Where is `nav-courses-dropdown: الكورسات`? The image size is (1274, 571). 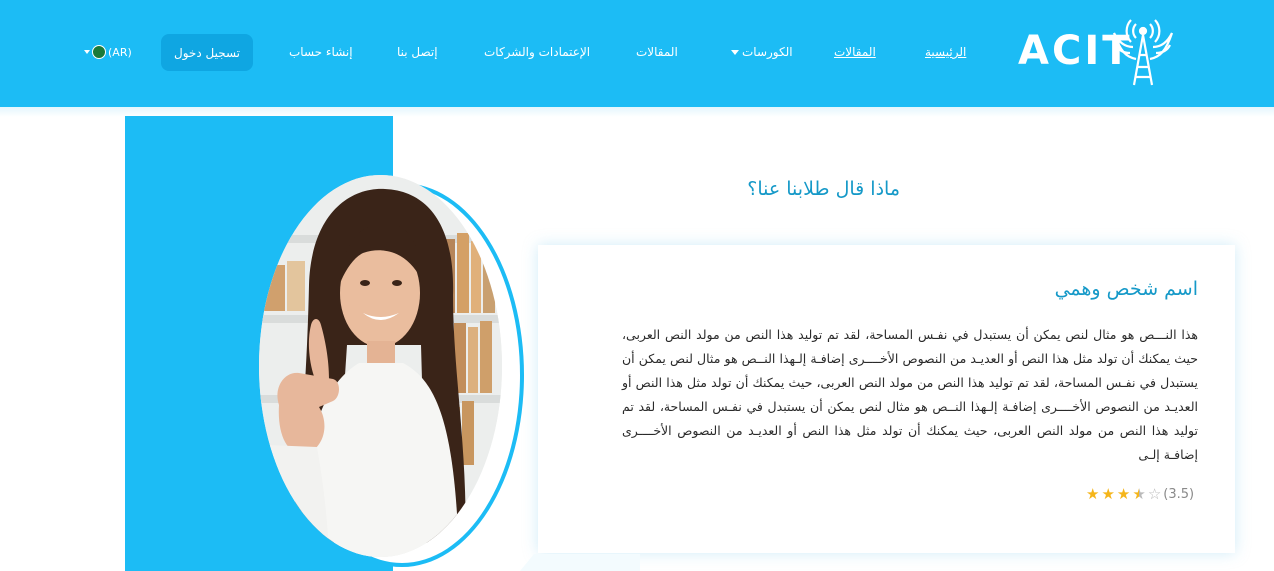 nav-courses-dropdown: الكورسات is located at coordinates (762, 52).